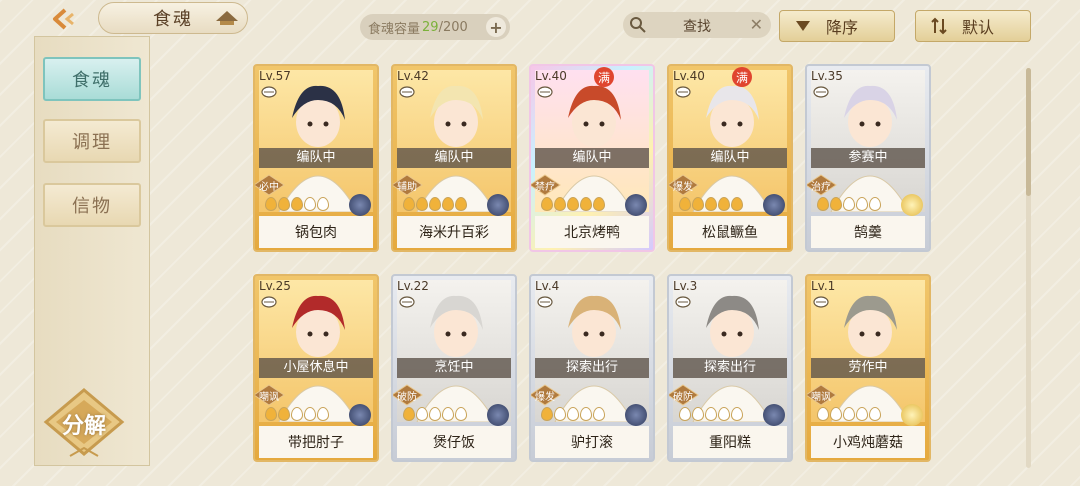  Describe the element at coordinates (685, 286) in the screenshot. I see `card-level: Lv.3` at that location.